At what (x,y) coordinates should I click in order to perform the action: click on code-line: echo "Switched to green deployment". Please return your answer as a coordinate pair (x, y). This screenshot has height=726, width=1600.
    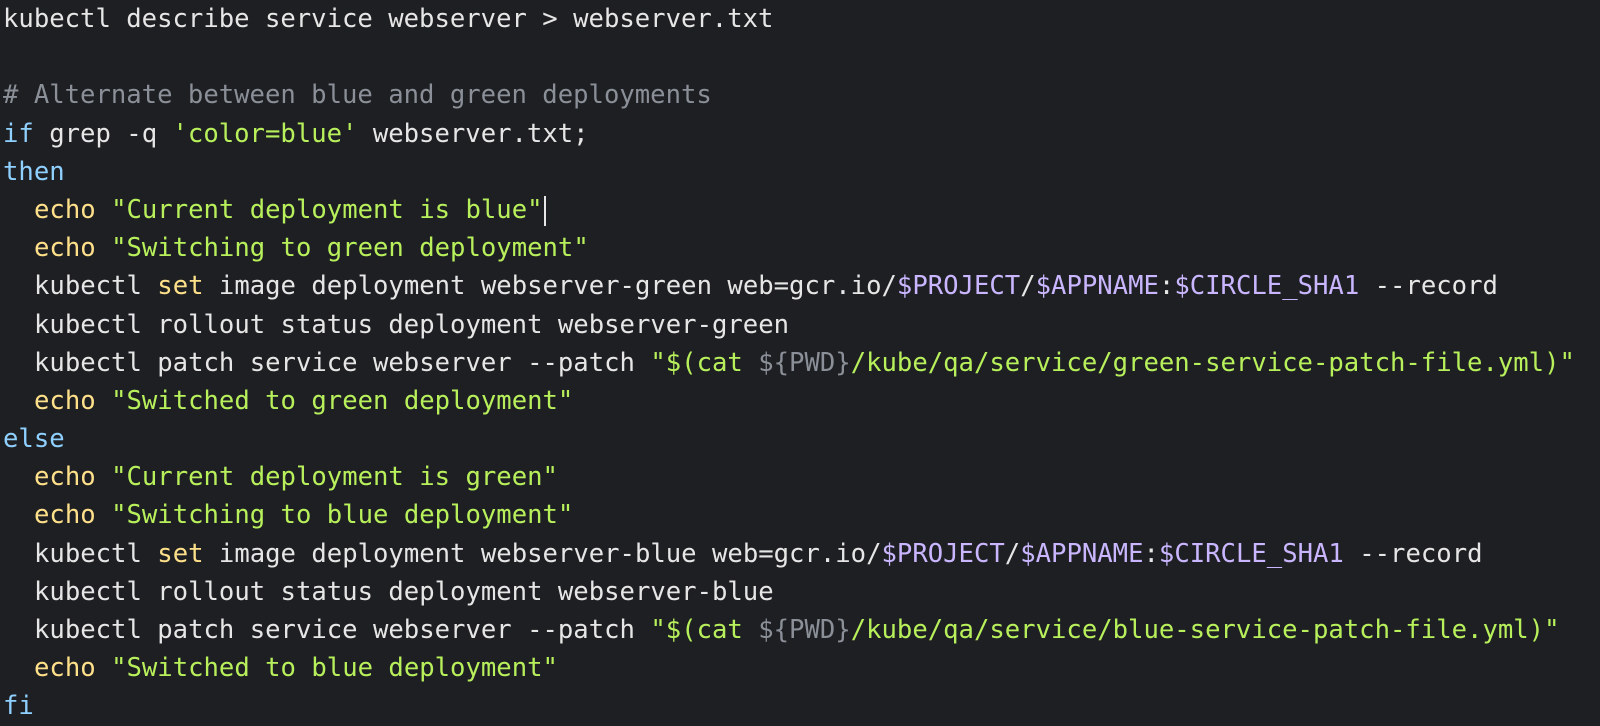
    Looking at the image, I should click on (800, 401).